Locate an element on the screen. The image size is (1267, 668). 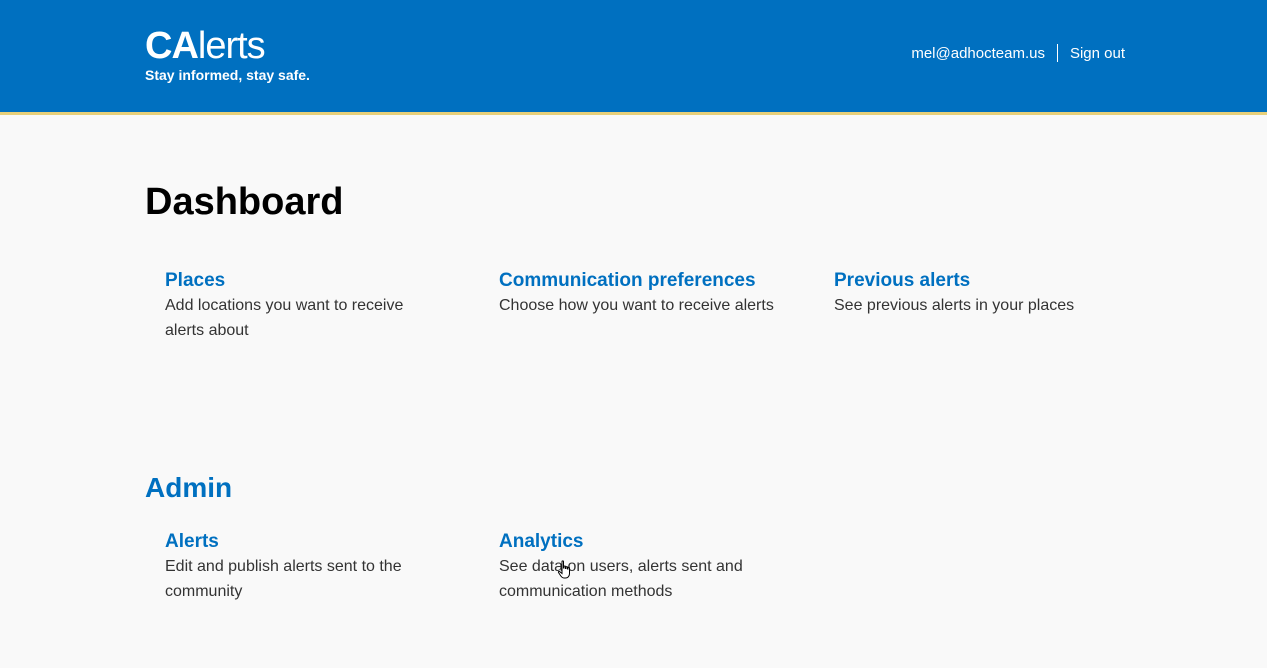
communication-preferences-description: Choose how you want to receive alerts is located at coordinates (636, 305).